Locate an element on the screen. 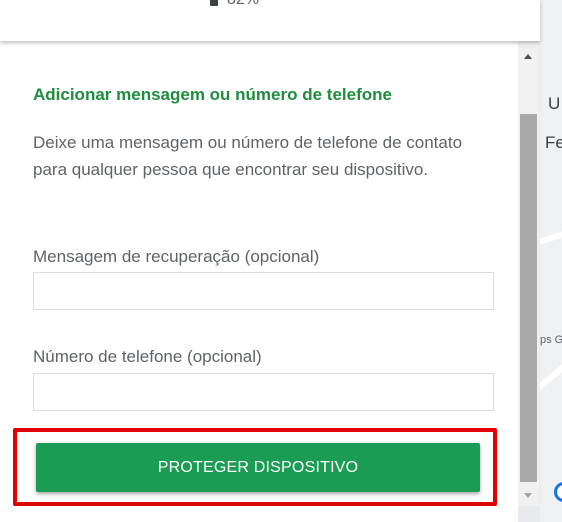 The image size is (562, 522). scroll-thumb is located at coordinates (528, 298).